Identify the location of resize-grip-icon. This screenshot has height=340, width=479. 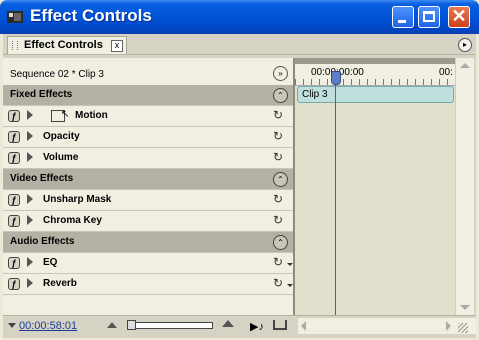
(463, 328).